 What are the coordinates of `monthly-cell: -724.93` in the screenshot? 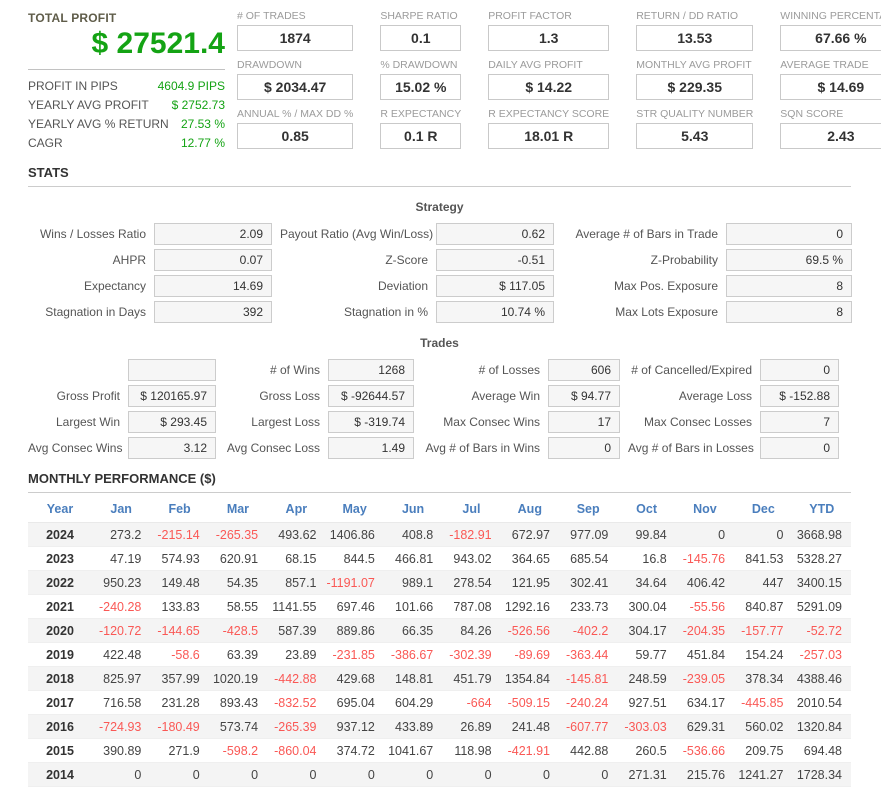 It's located at (121, 727).